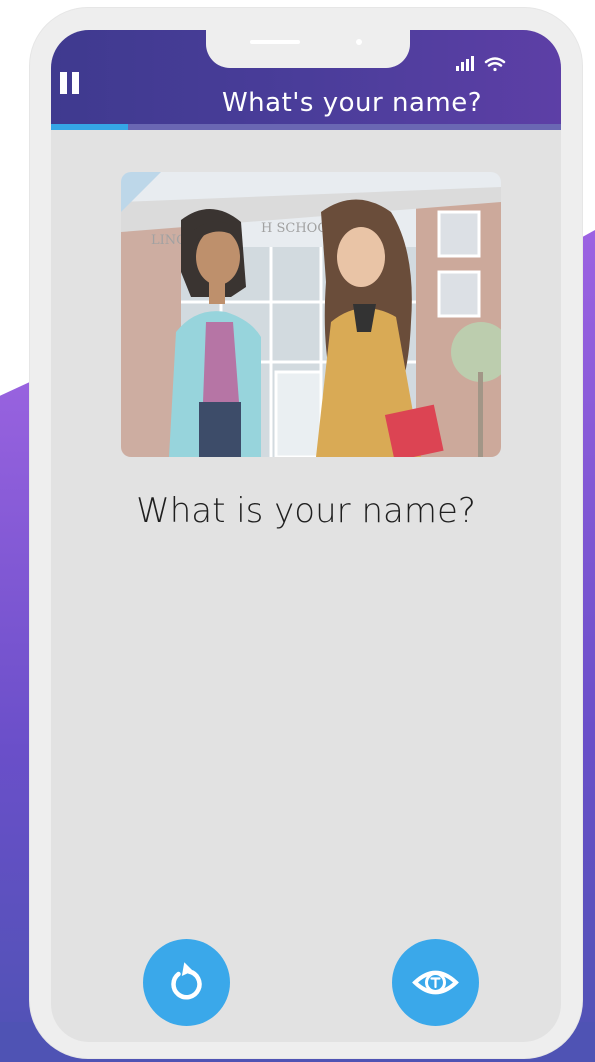 This screenshot has height=1062, width=595. Describe the element at coordinates (495, 64) in the screenshot. I see `wifi-icon` at that location.